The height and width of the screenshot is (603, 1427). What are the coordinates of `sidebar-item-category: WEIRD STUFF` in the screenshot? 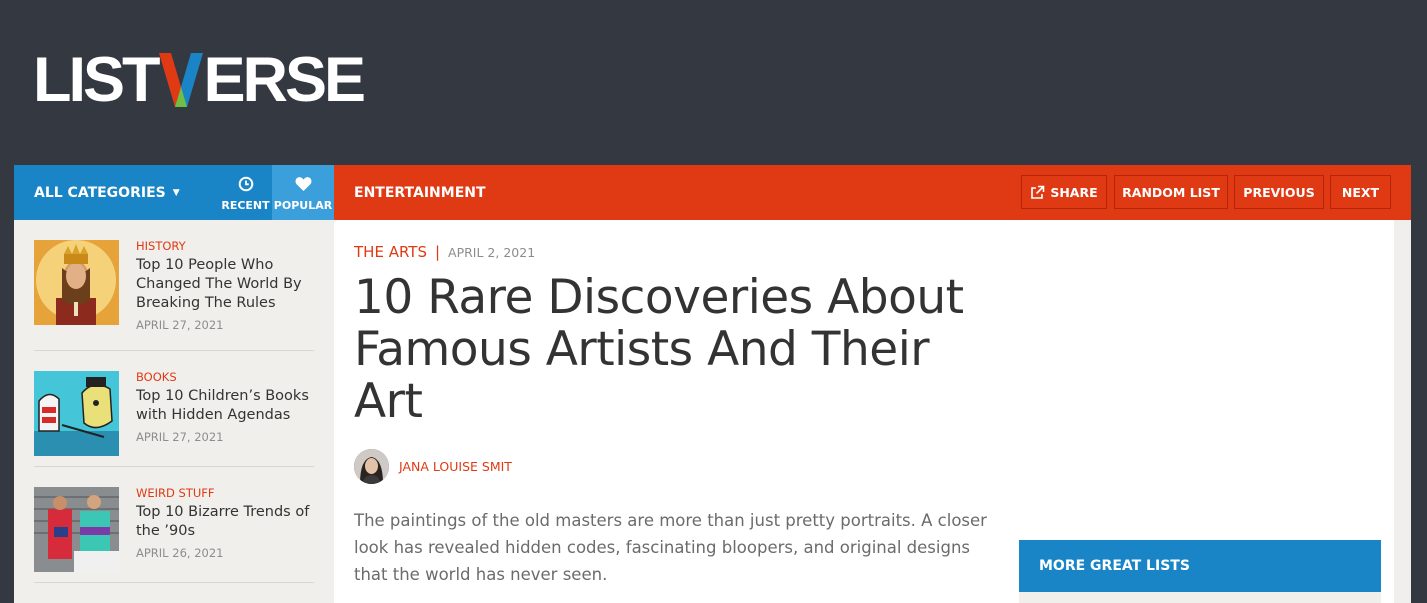 It's located at (225, 493).